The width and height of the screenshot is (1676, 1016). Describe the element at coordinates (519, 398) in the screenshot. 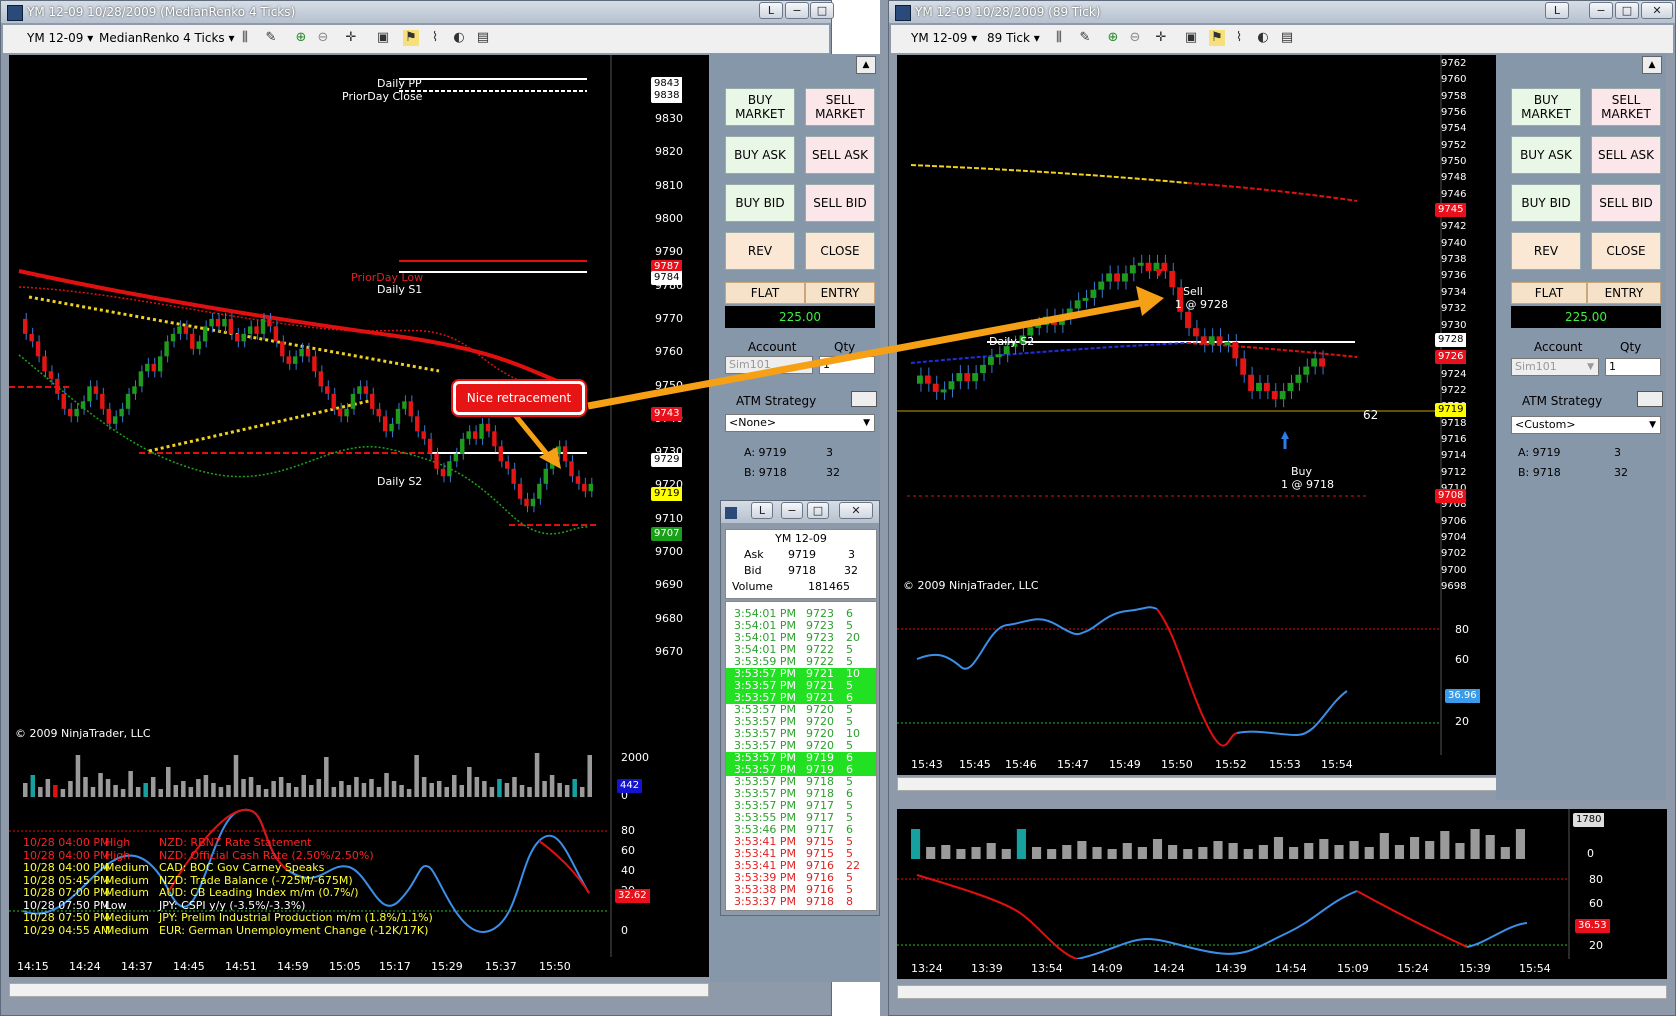

I see `annotation-callout: Nice retracement` at that location.